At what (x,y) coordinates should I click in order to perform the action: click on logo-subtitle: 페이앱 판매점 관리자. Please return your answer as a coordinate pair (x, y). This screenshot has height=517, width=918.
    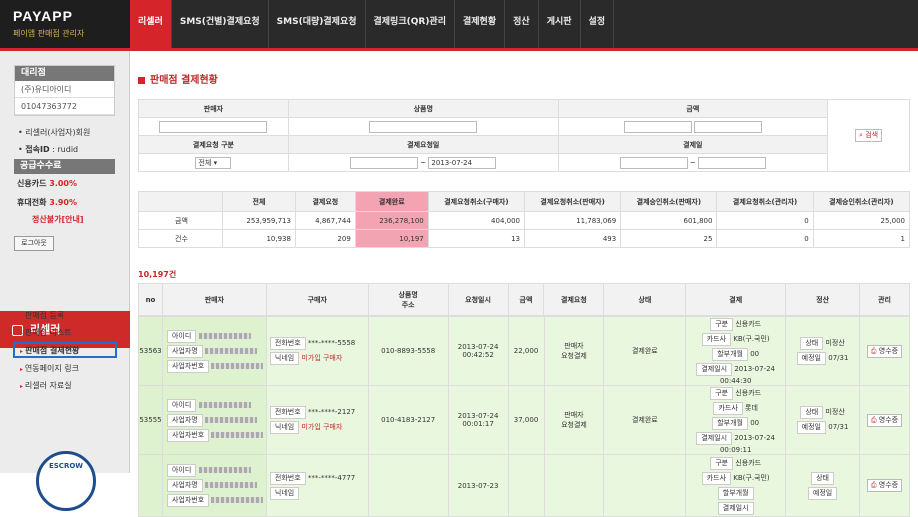
    Looking at the image, I should click on (49, 33).